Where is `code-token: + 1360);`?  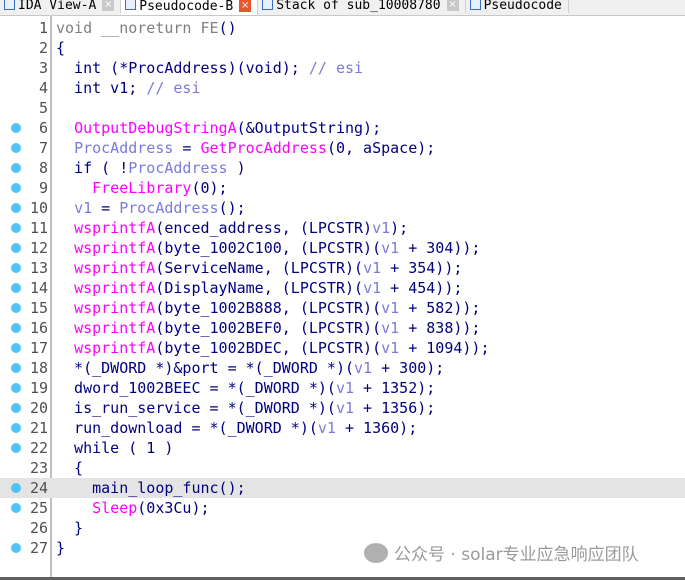 code-token: + 1360); is located at coordinates (376, 428).